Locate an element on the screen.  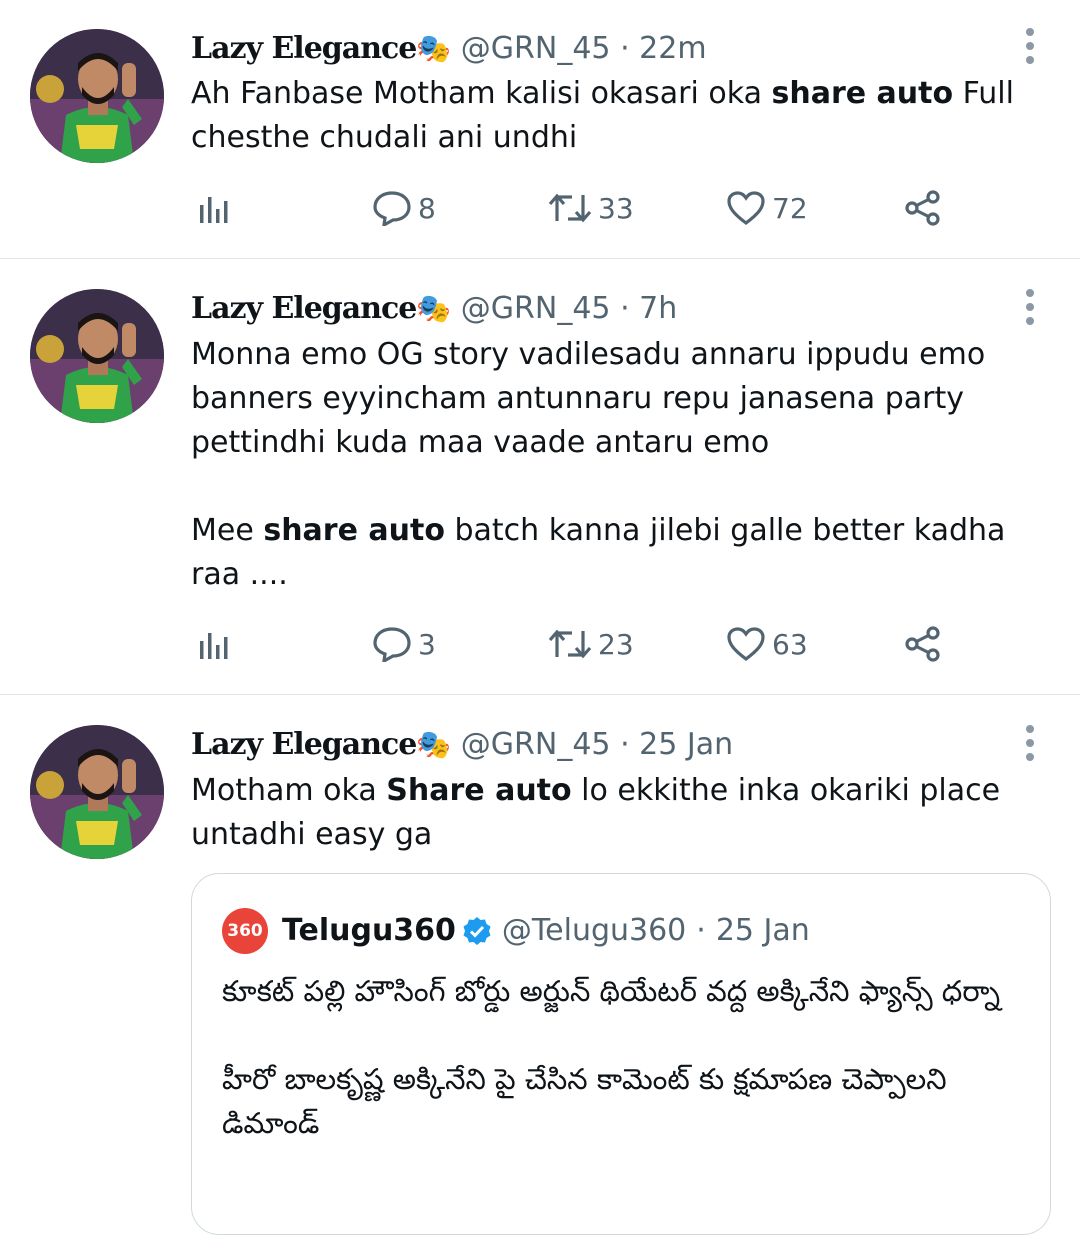
like-button: 63 is located at coordinates (767, 644).